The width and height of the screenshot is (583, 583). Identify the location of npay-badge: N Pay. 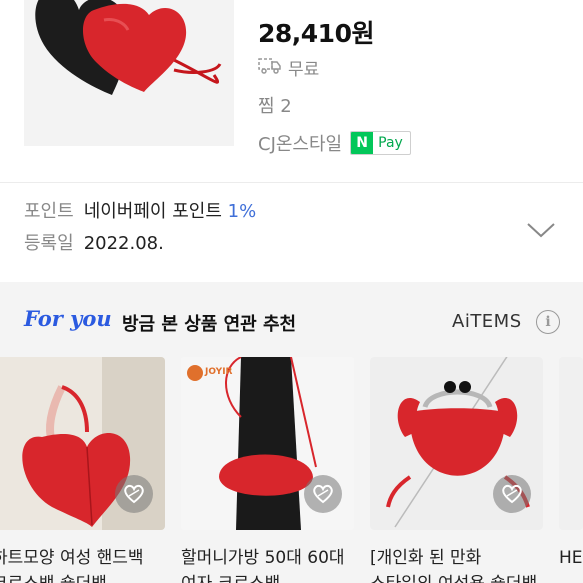
(380, 143).